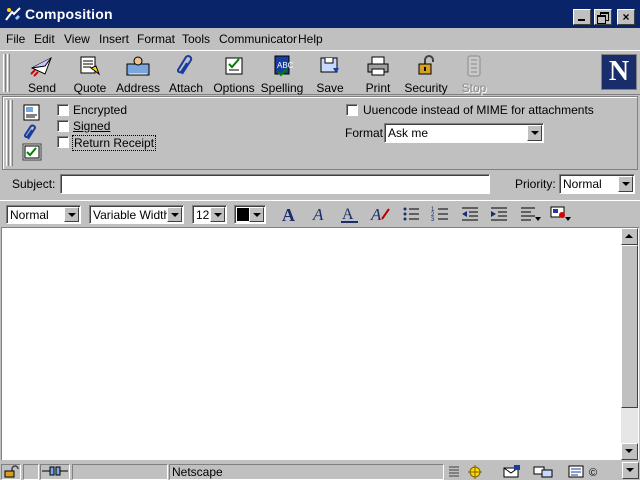 The image size is (640, 480). What do you see at coordinates (31, 472) in the screenshot?
I see `status-cell-blank` at bounding box center [31, 472].